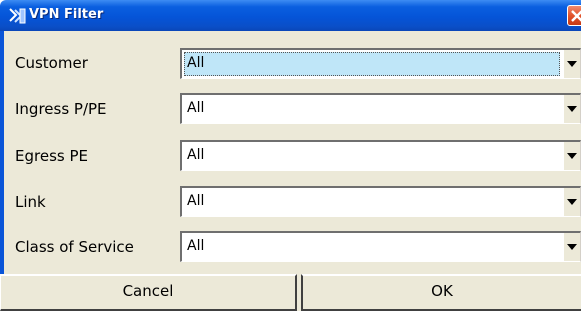  I want to click on egress-pe-select: All, so click(380, 155).